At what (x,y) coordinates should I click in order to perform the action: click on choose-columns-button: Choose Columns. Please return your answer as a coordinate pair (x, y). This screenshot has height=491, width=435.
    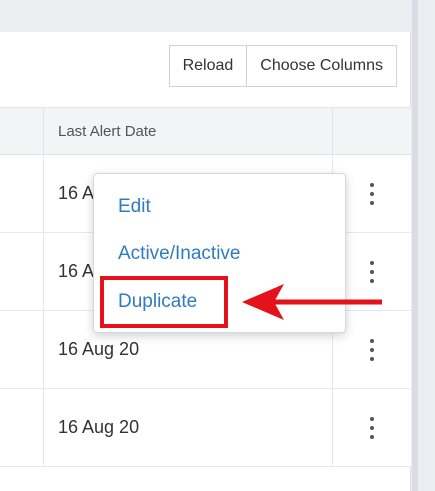
    Looking at the image, I should click on (322, 66).